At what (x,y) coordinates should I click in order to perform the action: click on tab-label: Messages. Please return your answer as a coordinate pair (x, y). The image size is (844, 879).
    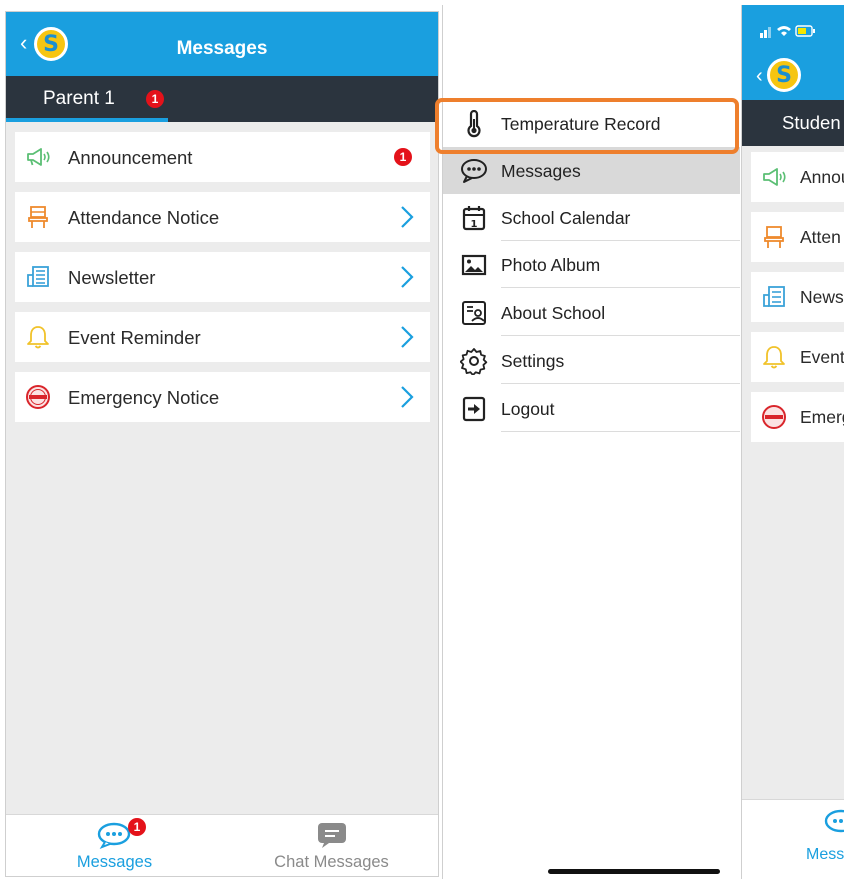
    Looking at the image, I should click on (114, 862).